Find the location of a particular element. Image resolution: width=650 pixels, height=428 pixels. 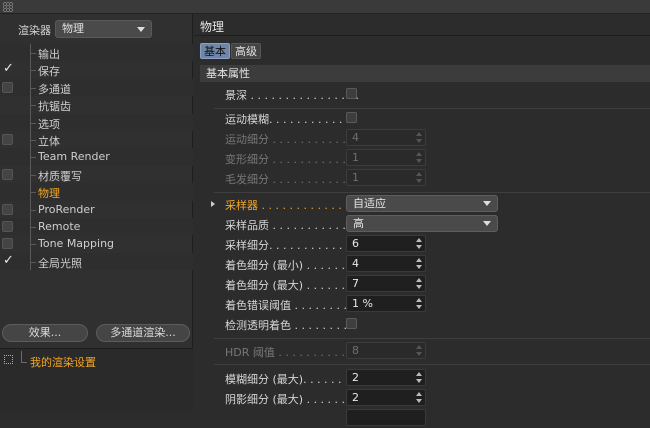

blur-sub-max-field: 2 is located at coordinates (386, 377).